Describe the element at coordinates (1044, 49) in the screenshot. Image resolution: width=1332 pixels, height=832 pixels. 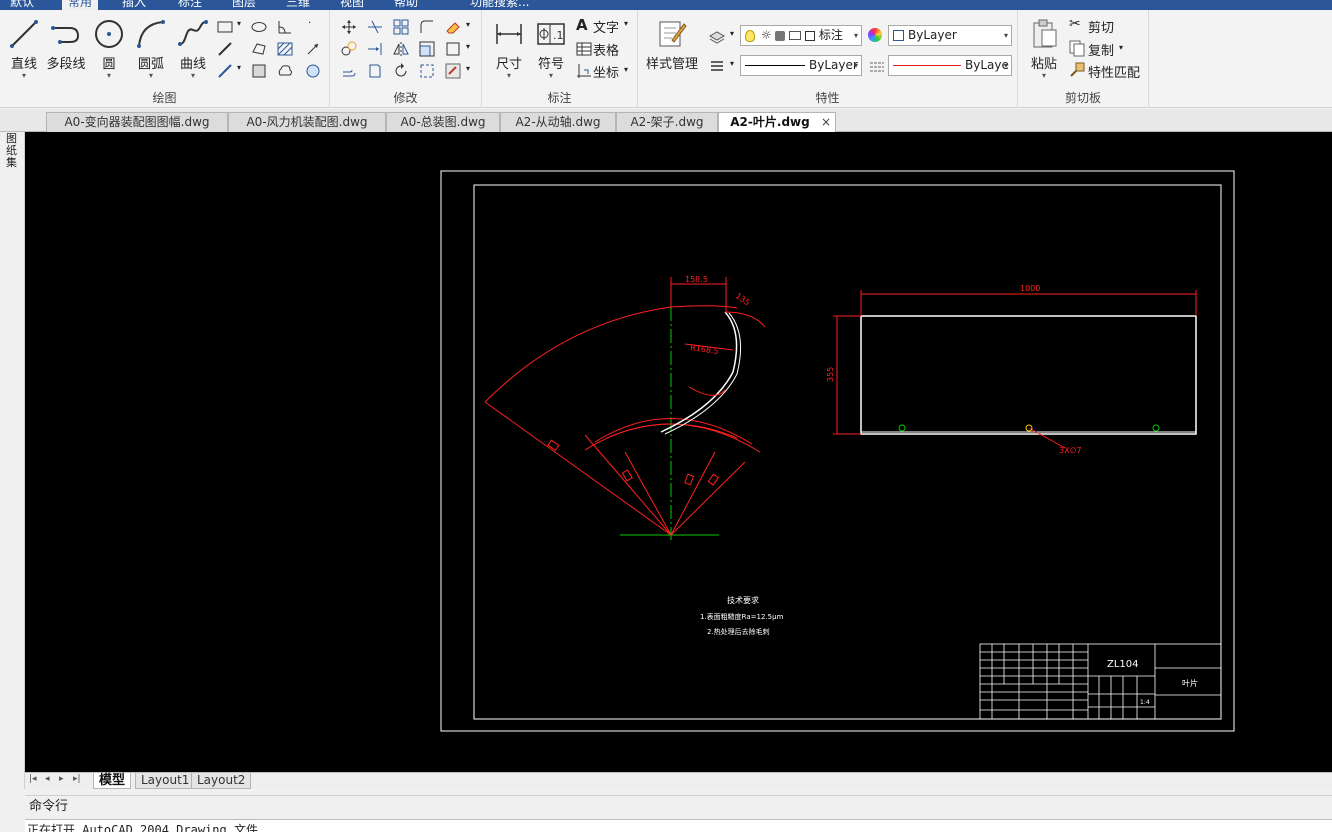
I see `paste-button: 粘贴 ▾` at that location.